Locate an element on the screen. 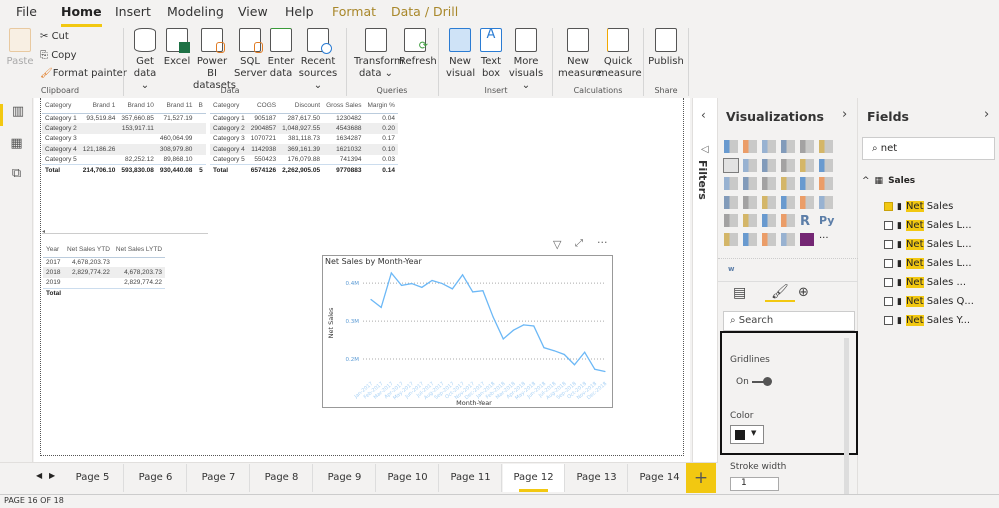 The width and height of the screenshot is (999, 508). cut-button: ✂ Cut is located at coordinates (54, 36).